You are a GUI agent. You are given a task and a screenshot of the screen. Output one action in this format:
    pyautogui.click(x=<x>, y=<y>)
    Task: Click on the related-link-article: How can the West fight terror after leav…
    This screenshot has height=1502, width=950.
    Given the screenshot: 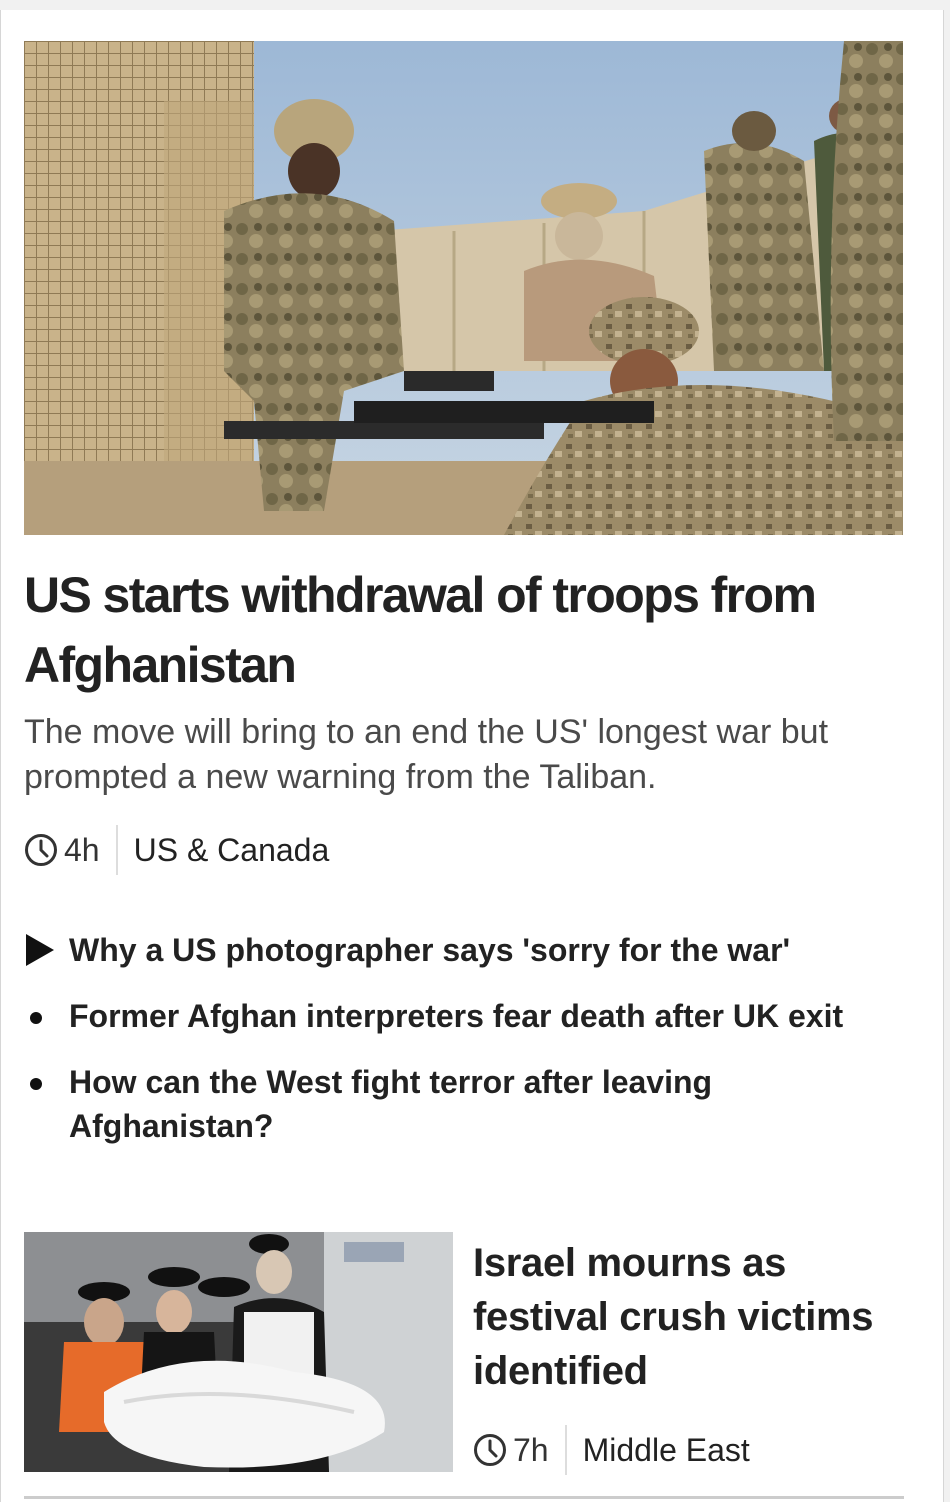 What is the action you would take?
    pyautogui.click(x=464, y=1104)
    